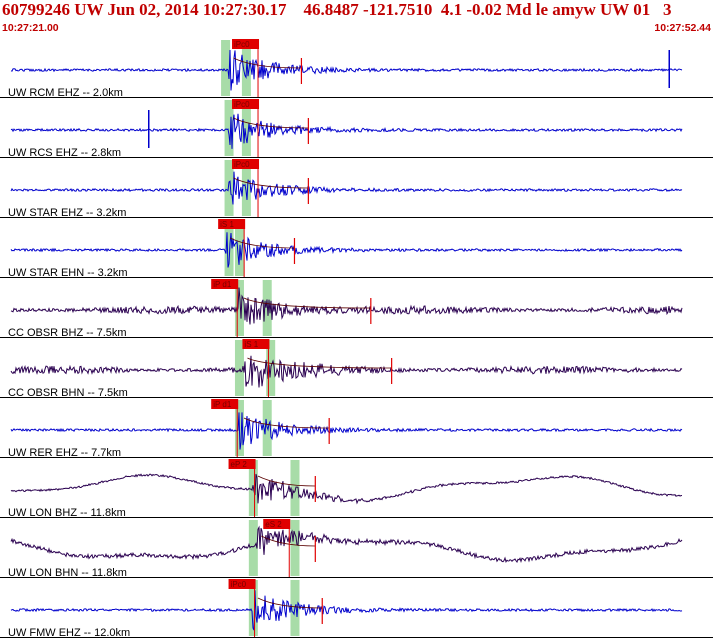 The width and height of the screenshot is (713, 638). What do you see at coordinates (239, 464) in the screenshot?
I see `pick-tag-label: eP 2` at bounding box center [239, 464].